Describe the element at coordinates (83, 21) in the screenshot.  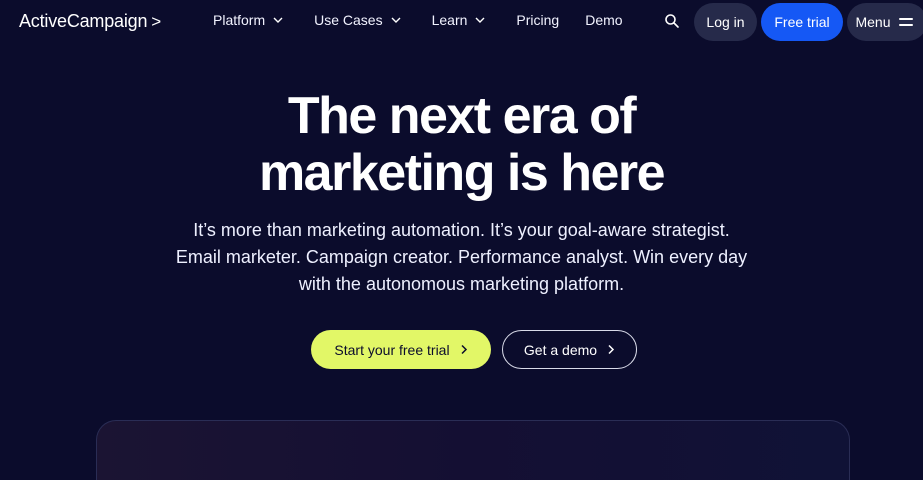
I see `logo-text: ActiveCampaign` at that location.